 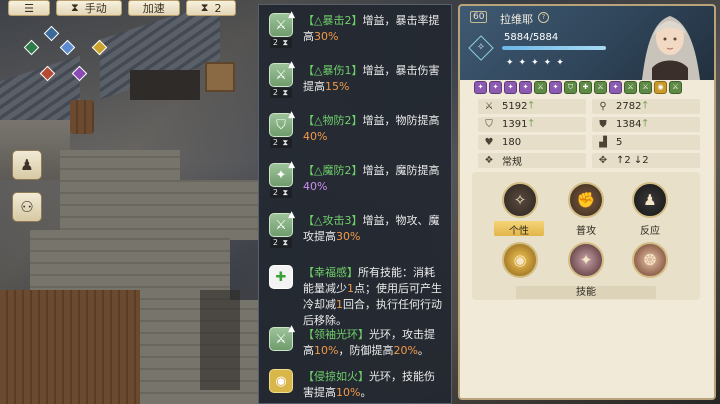 What do you see at coordinates (220, 340) in the screenshot?
I see `wall-shadow` at bounding box center [220, 340].